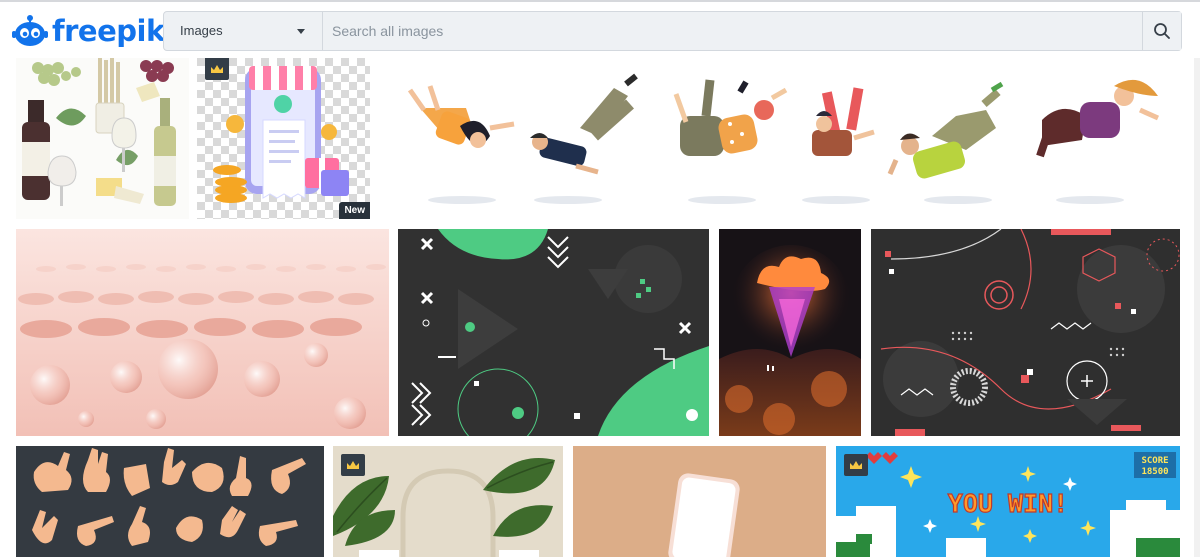 The height and width of the screenshot is (557, 1200). Describe the element at coordinates (243, 31) in the screenshot. I see `category-select: Images` at that location.